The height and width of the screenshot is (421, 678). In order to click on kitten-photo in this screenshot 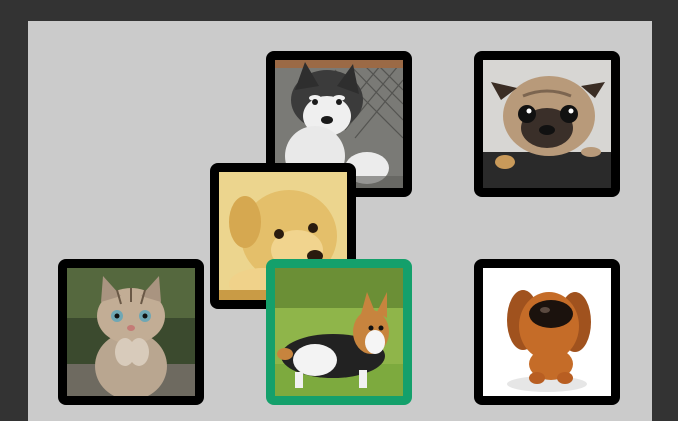, I will do `click(131, 332)`.